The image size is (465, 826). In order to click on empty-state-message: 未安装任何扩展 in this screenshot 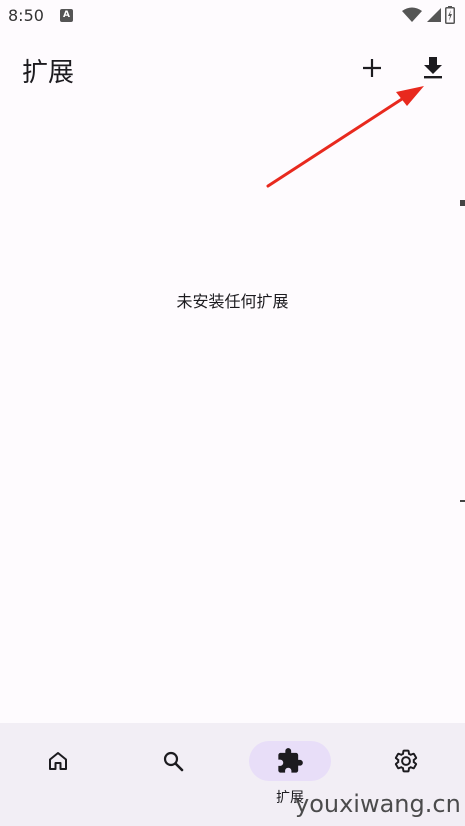, I will do `click(232, 301)`.